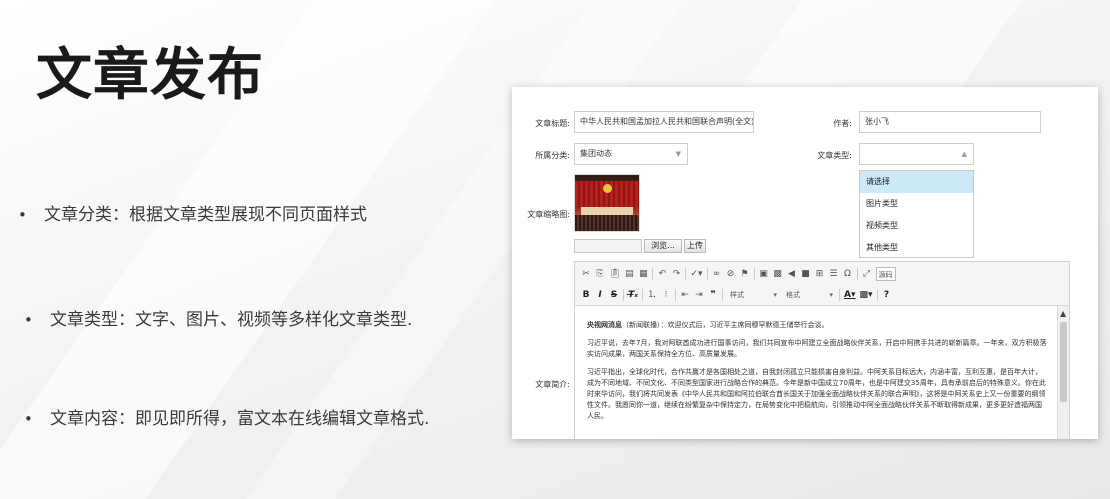 This screenshot has height=499, width=1110. I want to click on paragraph-1: 央视网消息（新闻联播）：欢迎仪式后，习近平主席同穆罕默德王储举行会谈。, so click(817, 325).